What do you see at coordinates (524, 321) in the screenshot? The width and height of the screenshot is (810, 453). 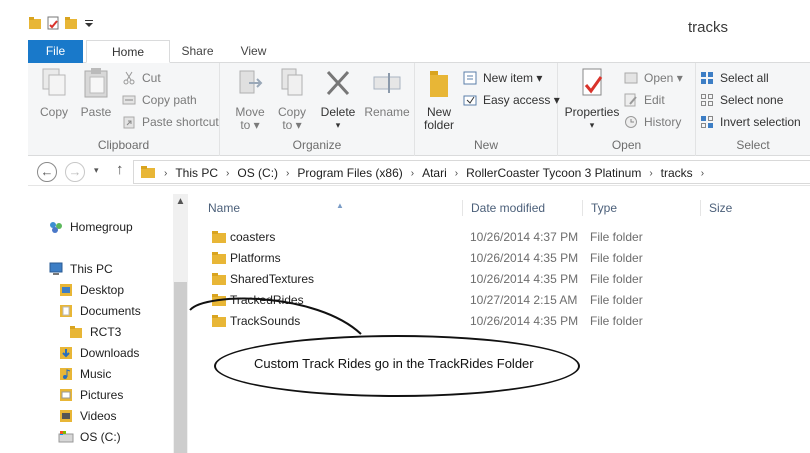 I see `file-date: 10/26/2014 4:35 PM` at bounding box center [524, 321].